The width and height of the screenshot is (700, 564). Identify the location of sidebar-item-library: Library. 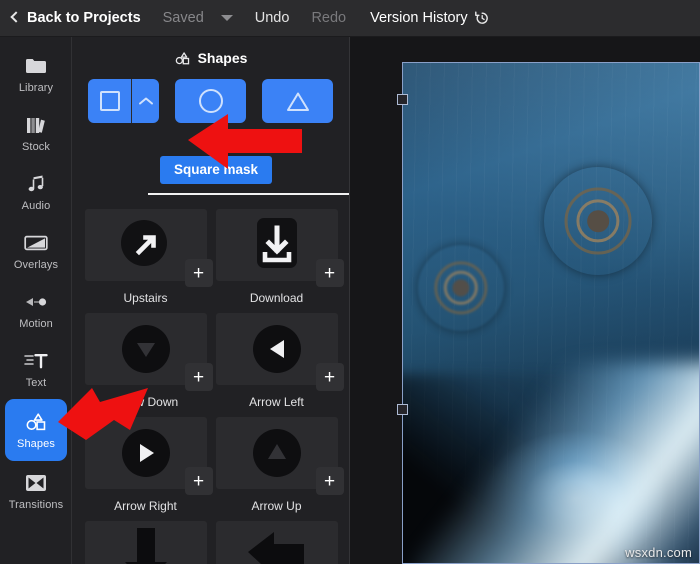
(36, 74).